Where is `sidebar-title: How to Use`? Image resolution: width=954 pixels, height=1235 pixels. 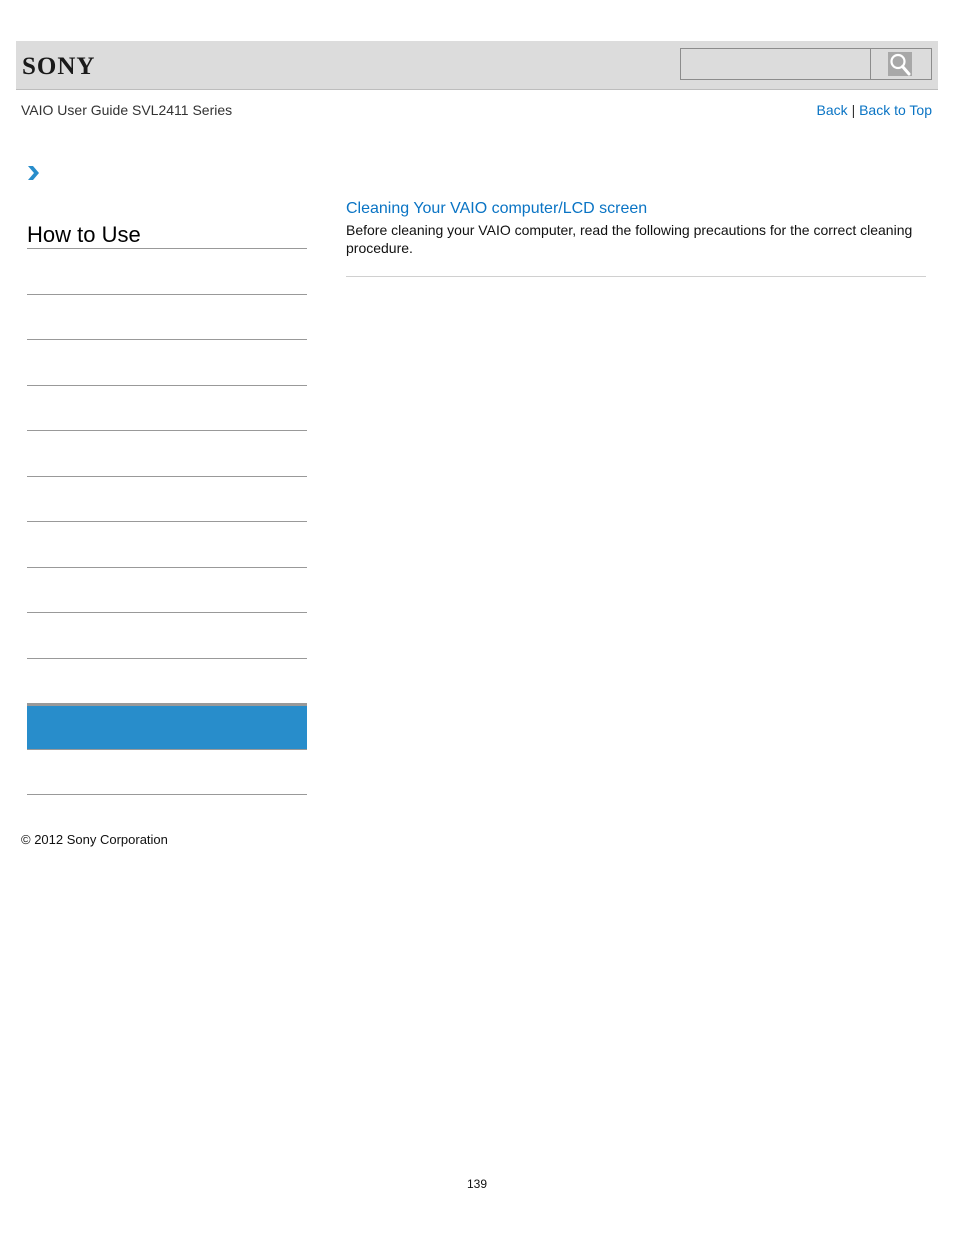
sidebar-title: How to Use is located at coordinates (167, 233).